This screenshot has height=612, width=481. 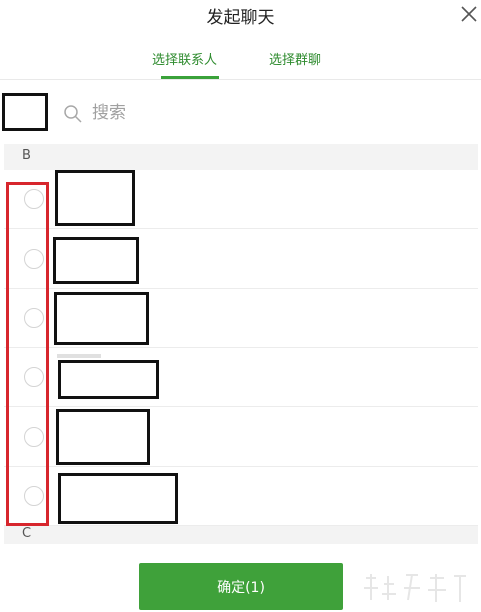 I want to click on section-letter: B, so click(x=26, y=155).